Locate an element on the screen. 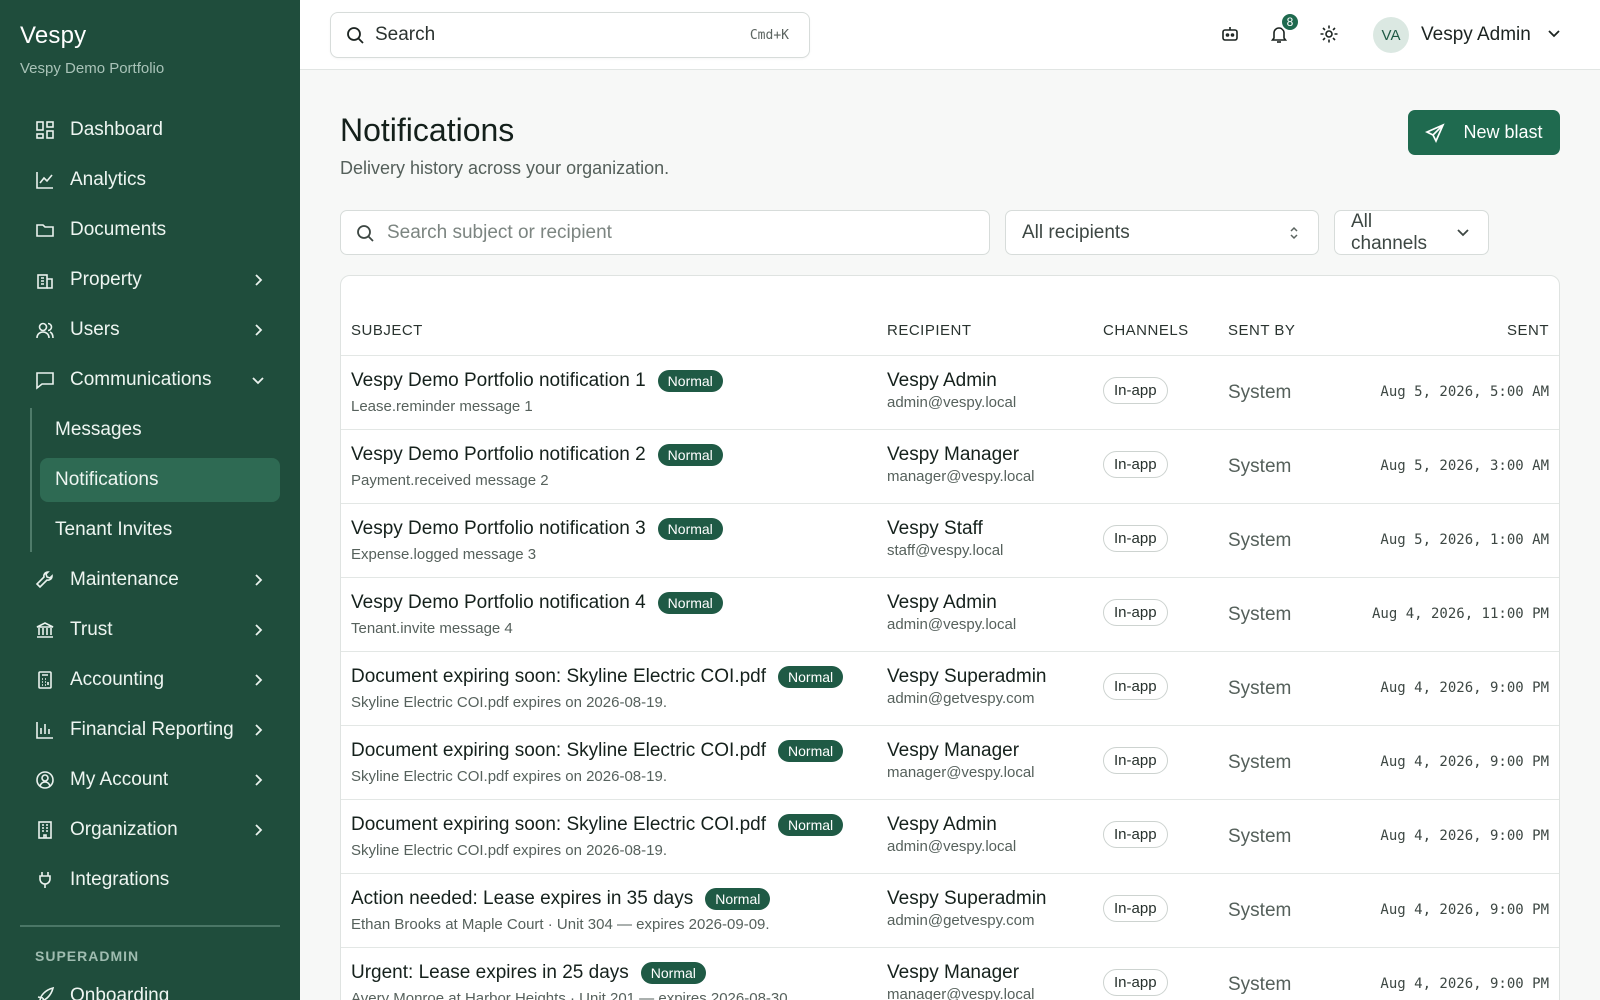  sidebar-item-label: Messages is located at coordinates (98, 429).